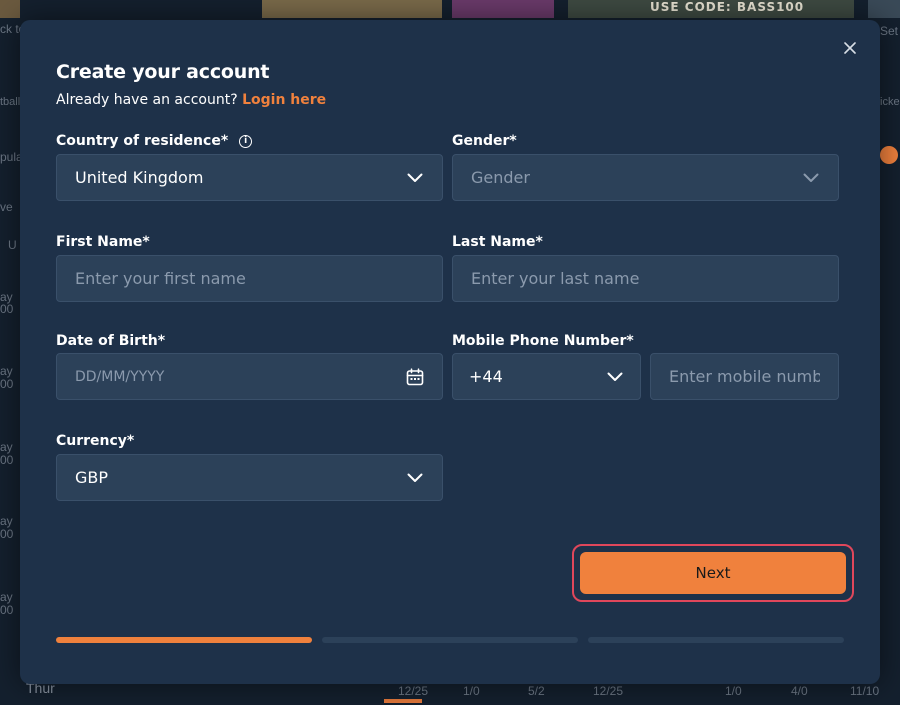 This screenshot has height=705, width=900. Describe the element at coordinates (147, 100) in the screenshot. I see `login-prompt-text: Already have an account?` at that location.